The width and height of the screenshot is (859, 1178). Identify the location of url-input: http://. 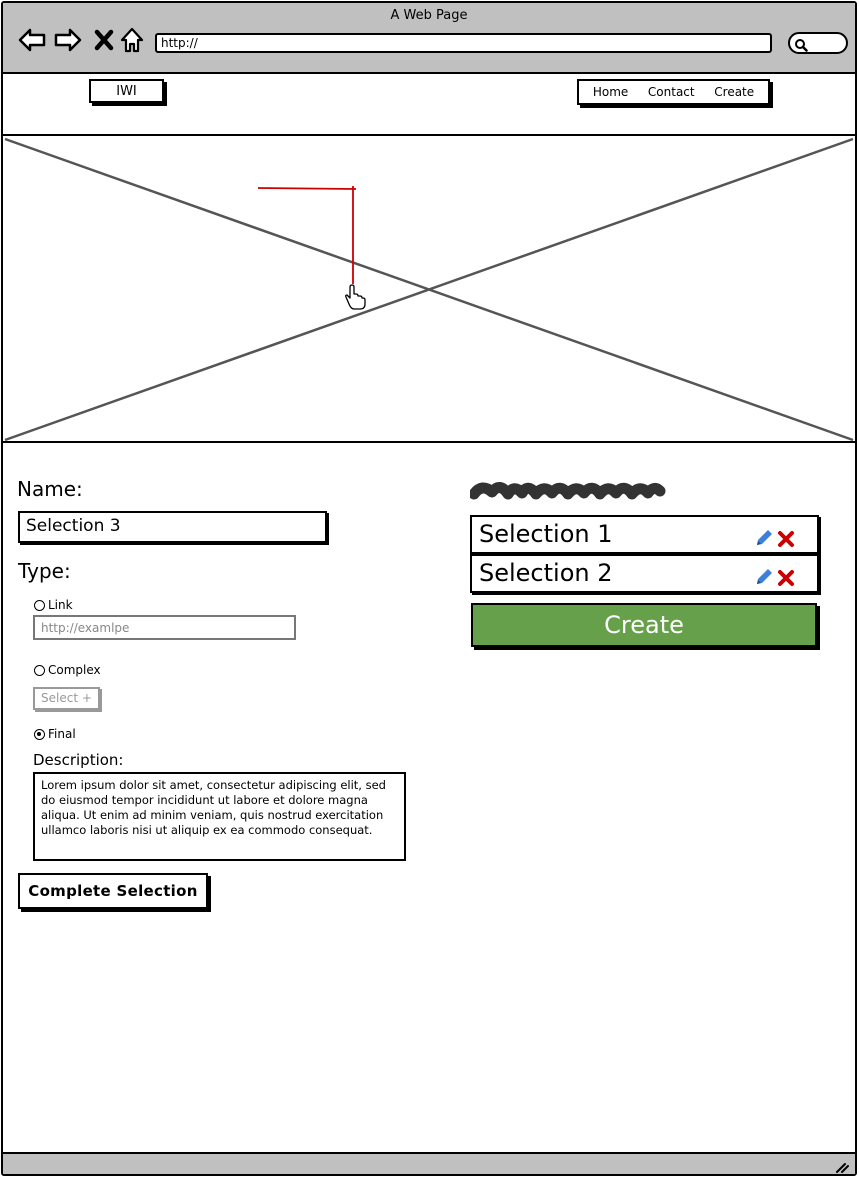
(463, 43).